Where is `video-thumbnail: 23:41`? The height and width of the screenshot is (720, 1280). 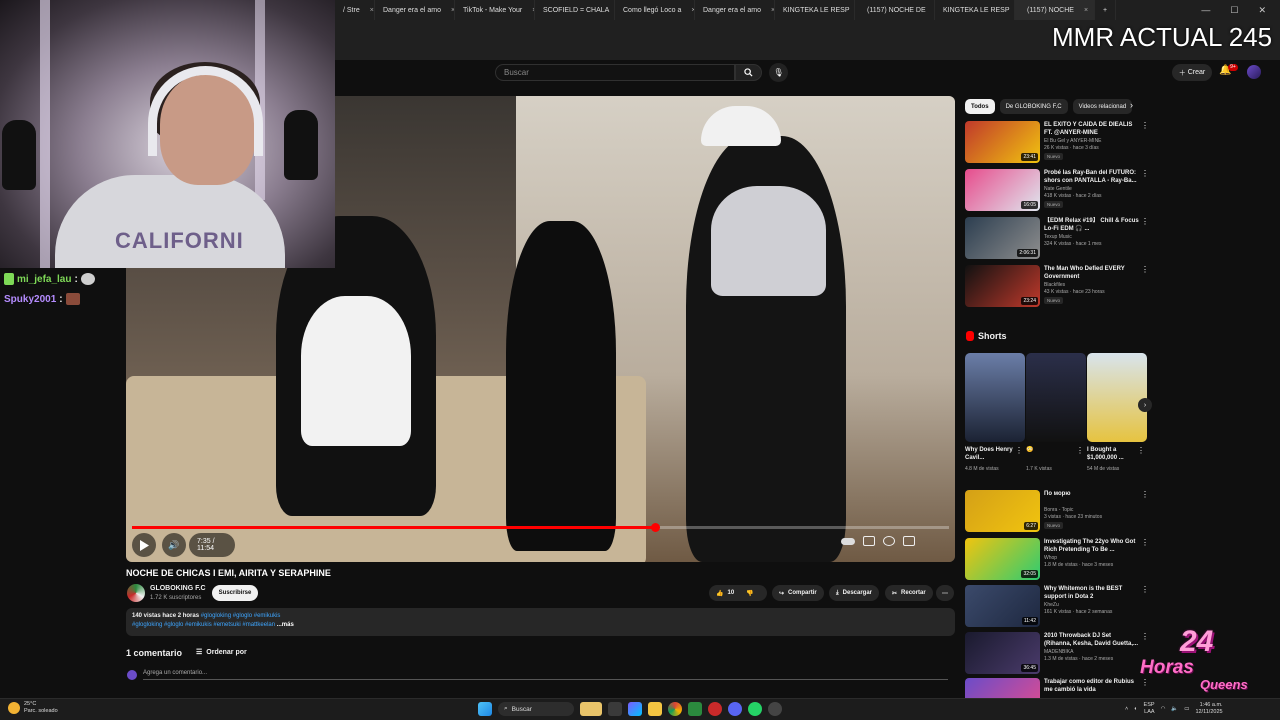 video-thumbnail: 23:41 is located at coordinates (1002, 142).